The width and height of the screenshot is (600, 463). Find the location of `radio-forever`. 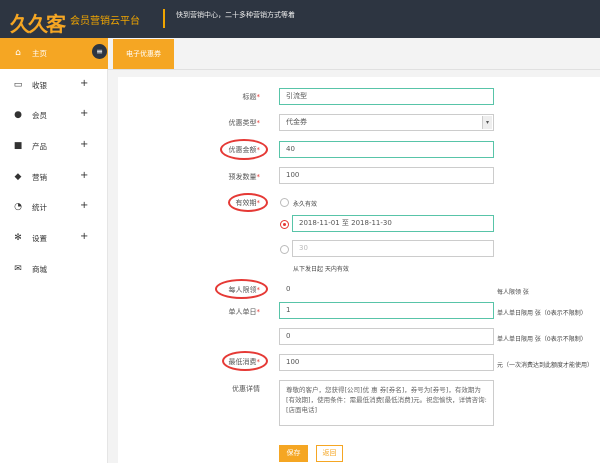

radio-forever is located at coordinates (284, 202).